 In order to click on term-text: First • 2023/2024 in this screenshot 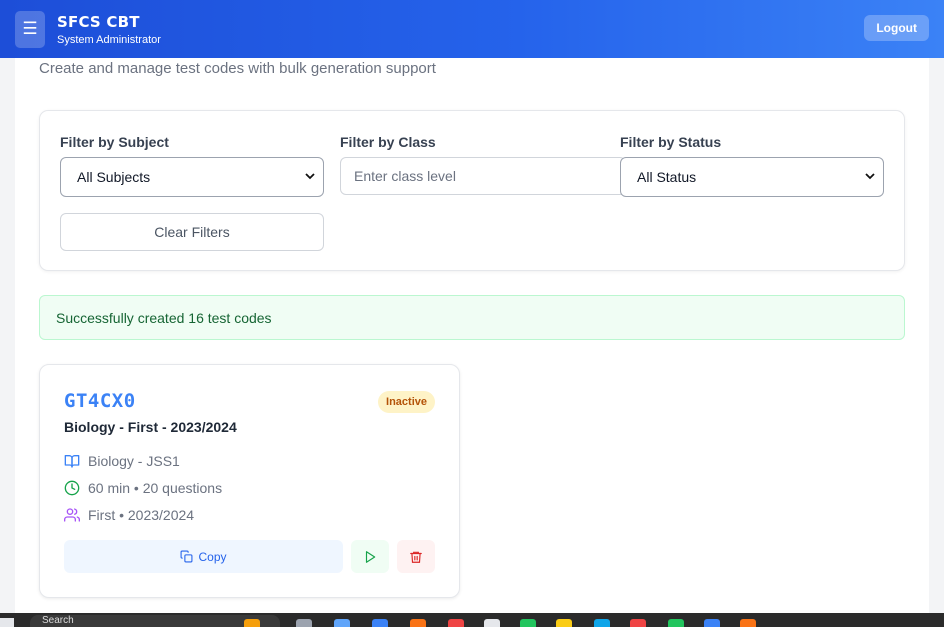, I will do `click(141, 515)`.